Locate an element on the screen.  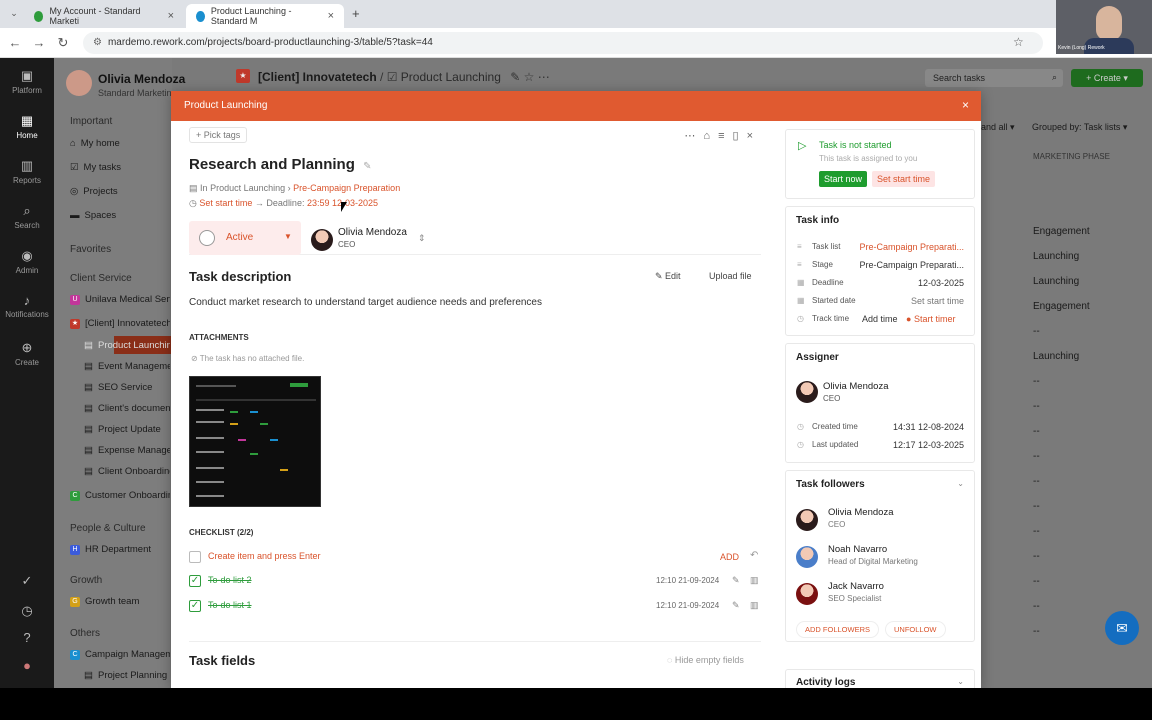
sidebar-item-label: Project Planning is located at coordinates (132, 675).